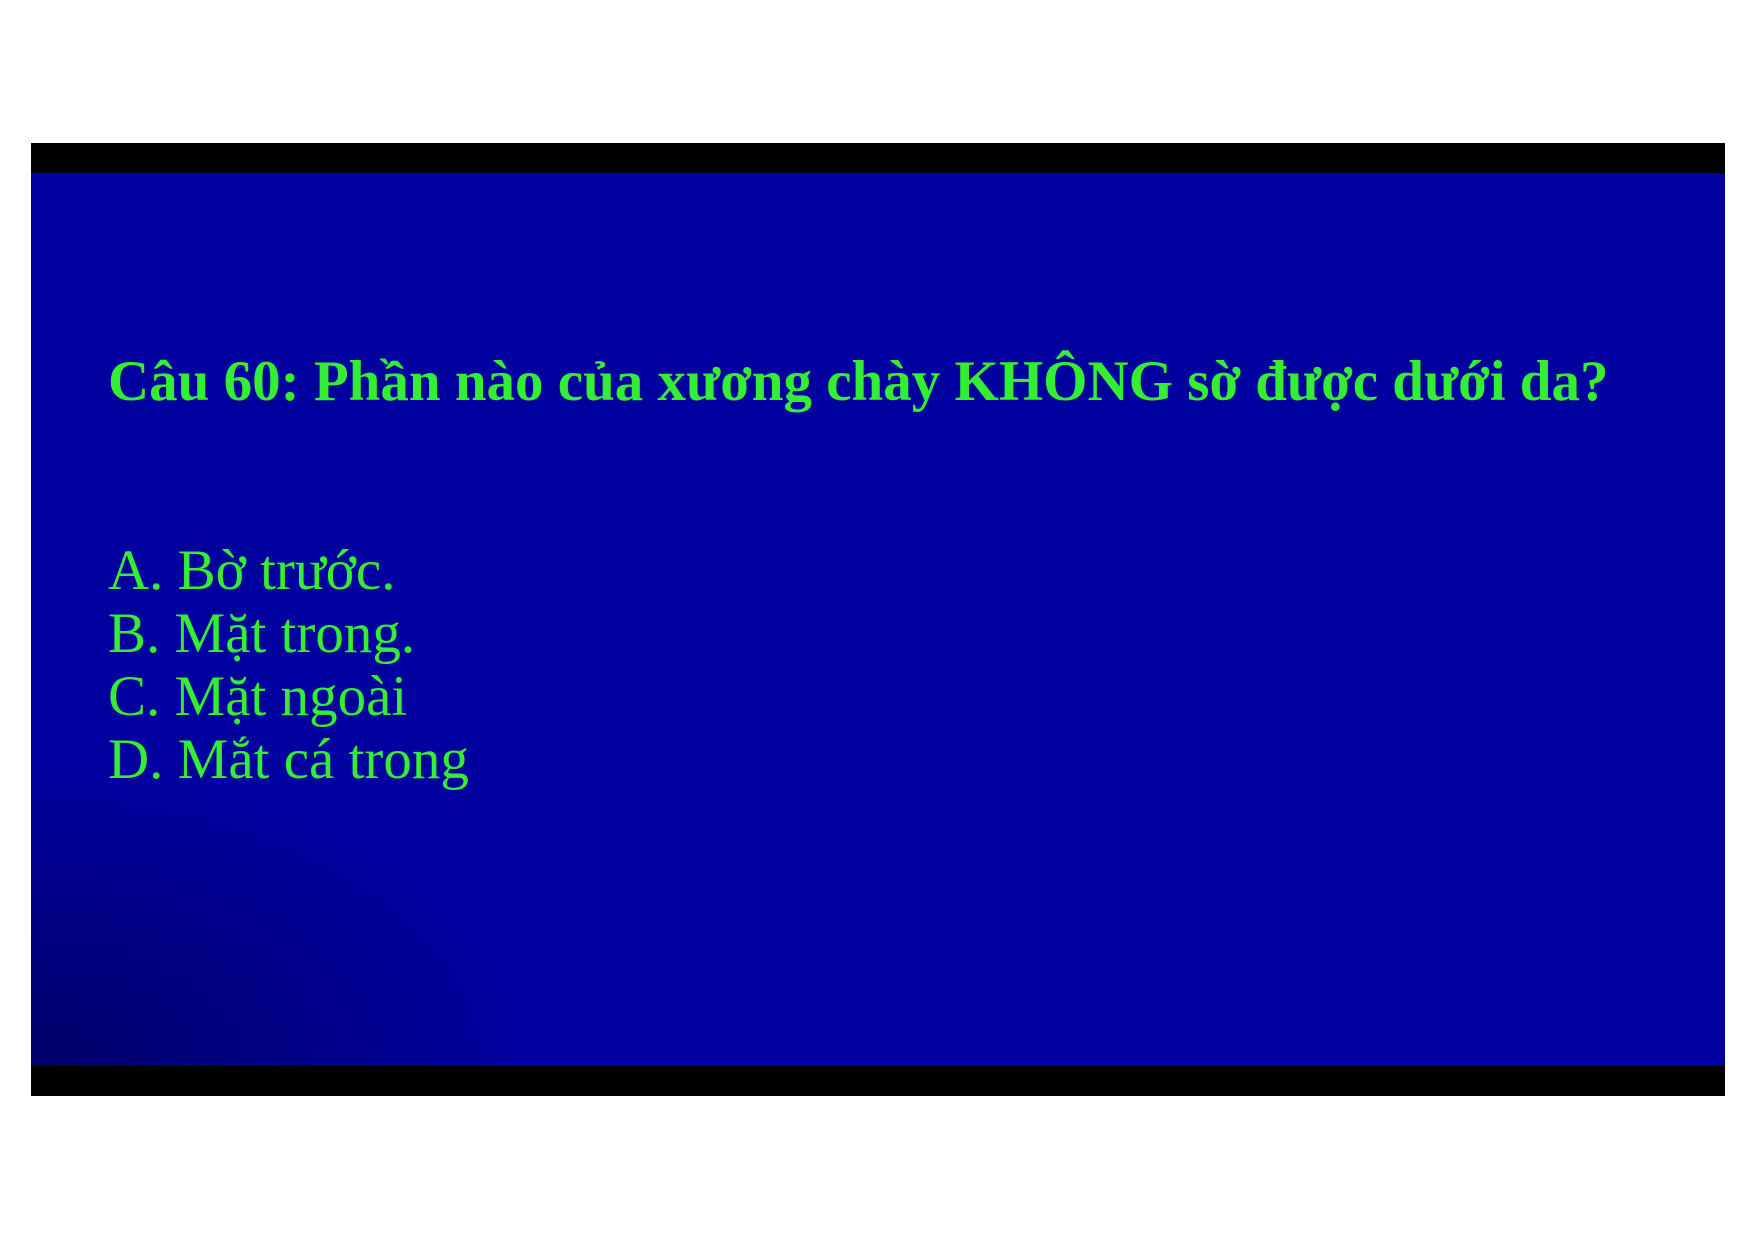 This screenshot has height=1240, width=1755. I want to click on option-b: B. Mặt trong., so click(262, 633).